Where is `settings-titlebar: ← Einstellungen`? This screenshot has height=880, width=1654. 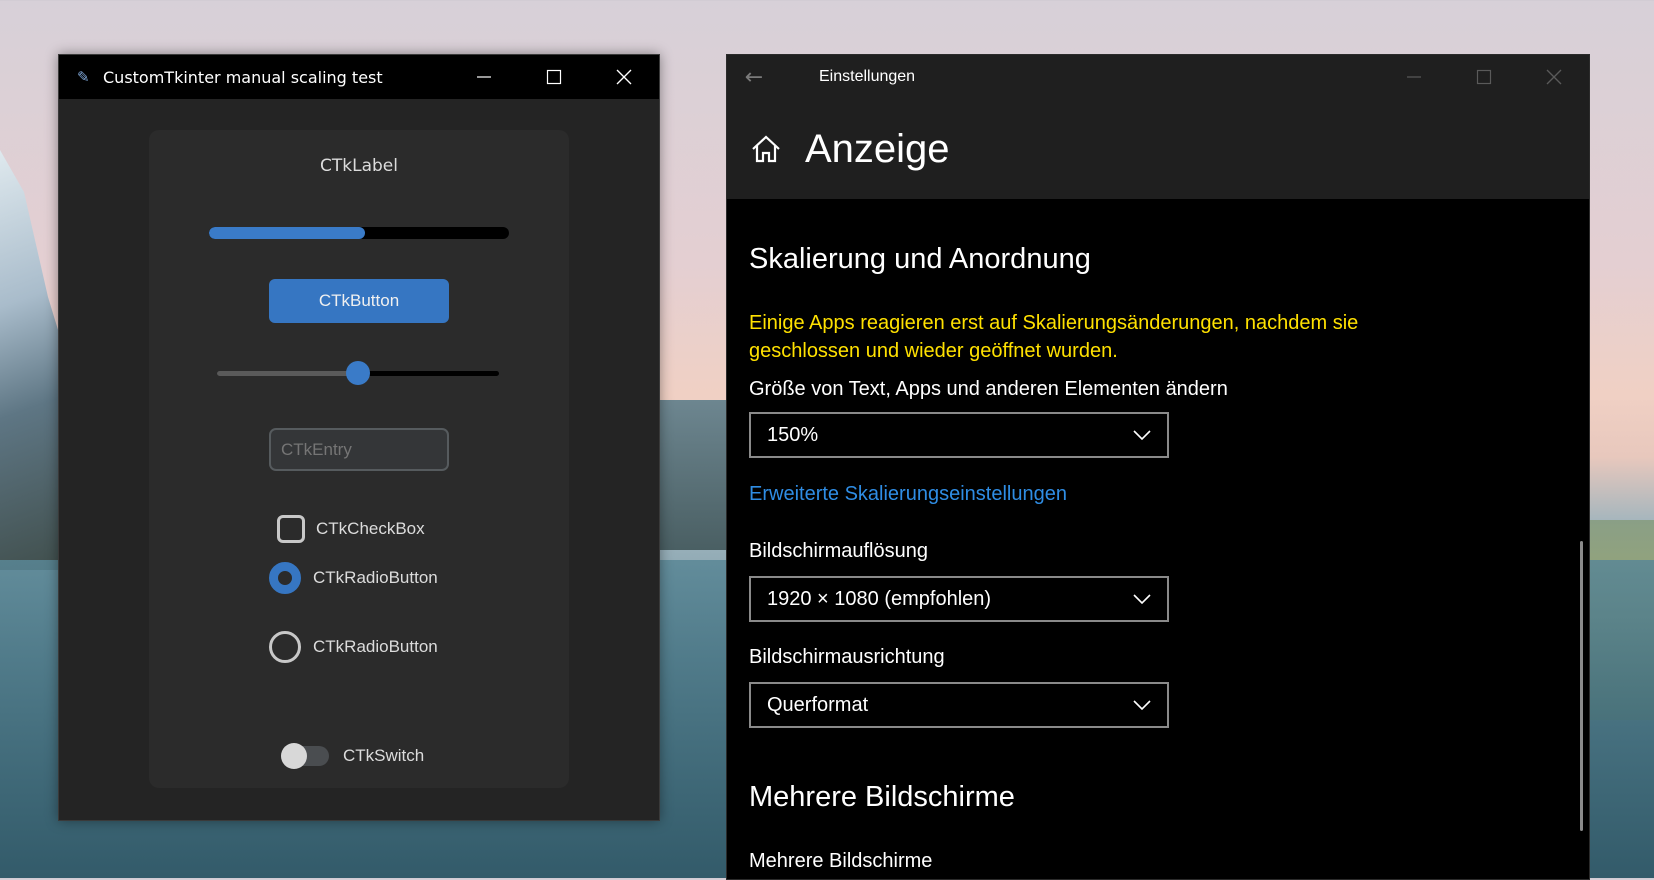
settings-titlebar: ← Einstellungen is located at coordinates (1158, 77).